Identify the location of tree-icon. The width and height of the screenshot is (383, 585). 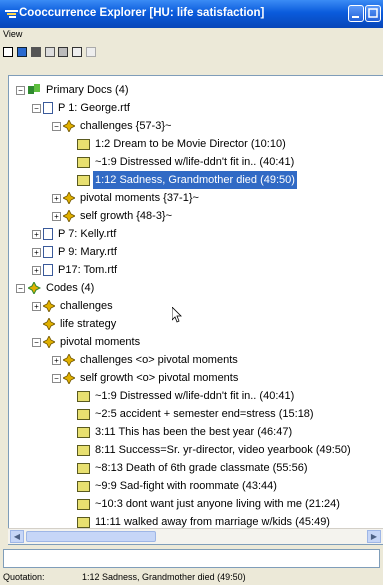
(50, 52).